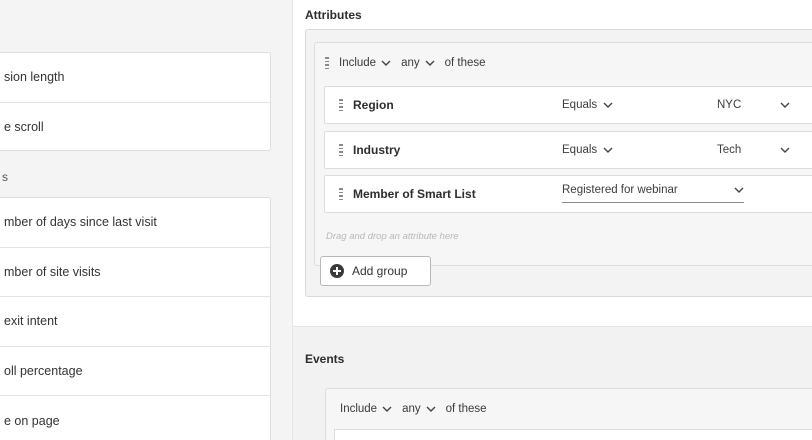  What do you see at coordinates (333, 15) in the screenshot?
I see `attributes-title: Attributes` at bounding box center [333, 15].